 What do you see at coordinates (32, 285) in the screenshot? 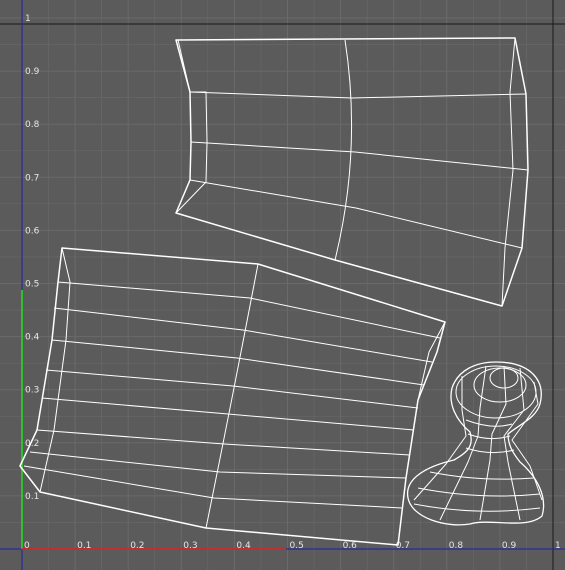
I see `v-tick-label: 0.5` at bounding box center [32, 285].